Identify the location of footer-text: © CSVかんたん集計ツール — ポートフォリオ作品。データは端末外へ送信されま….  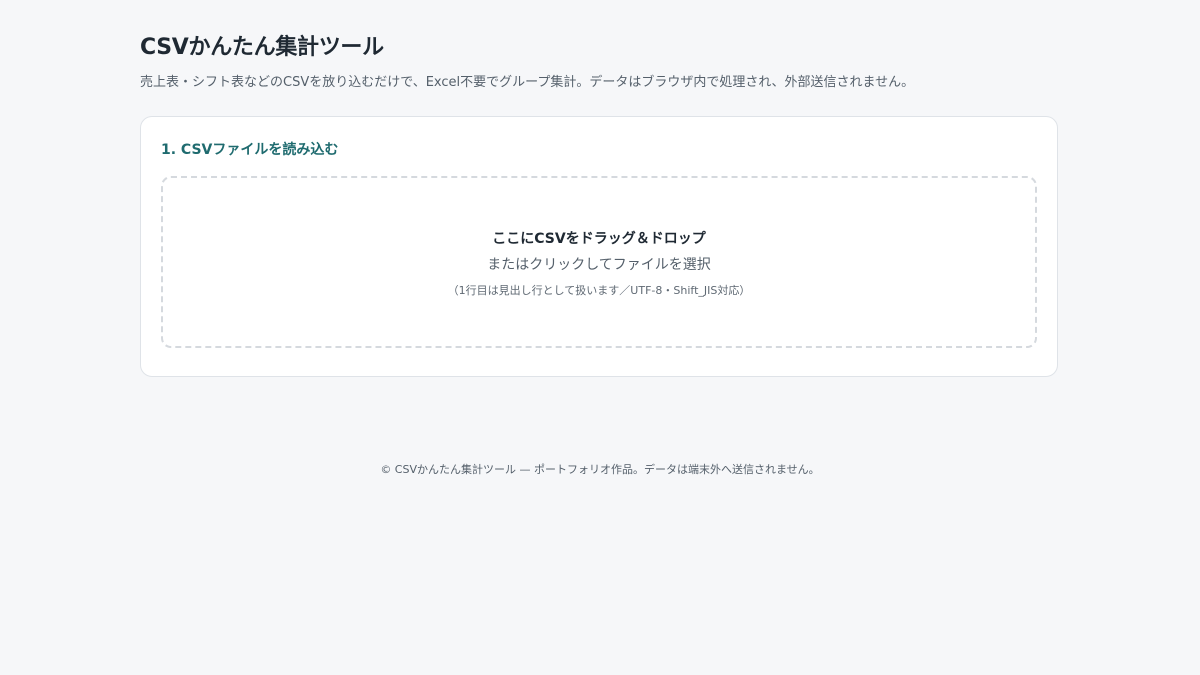
(600, 469).